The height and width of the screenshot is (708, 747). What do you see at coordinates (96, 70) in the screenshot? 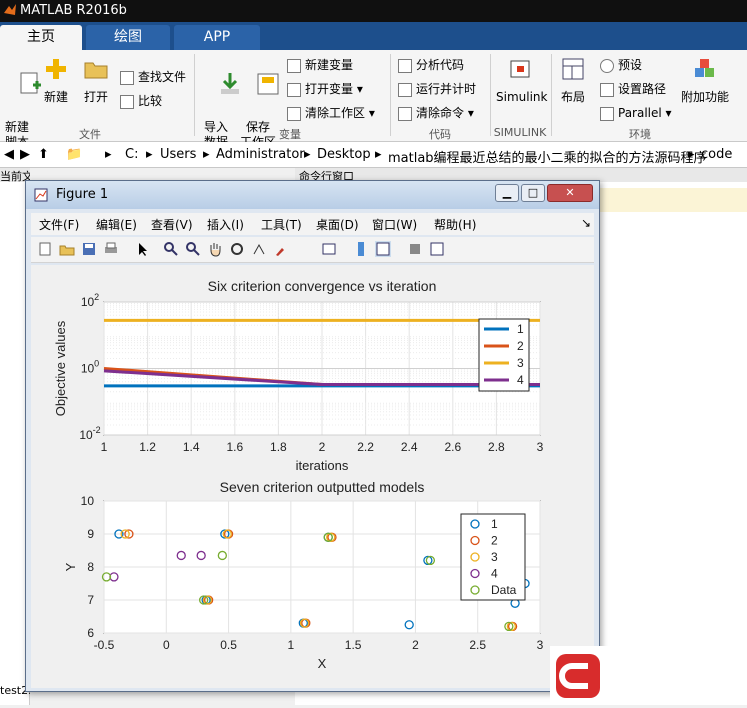
I see `folder-open-icon` at bounding box center [96, 70].